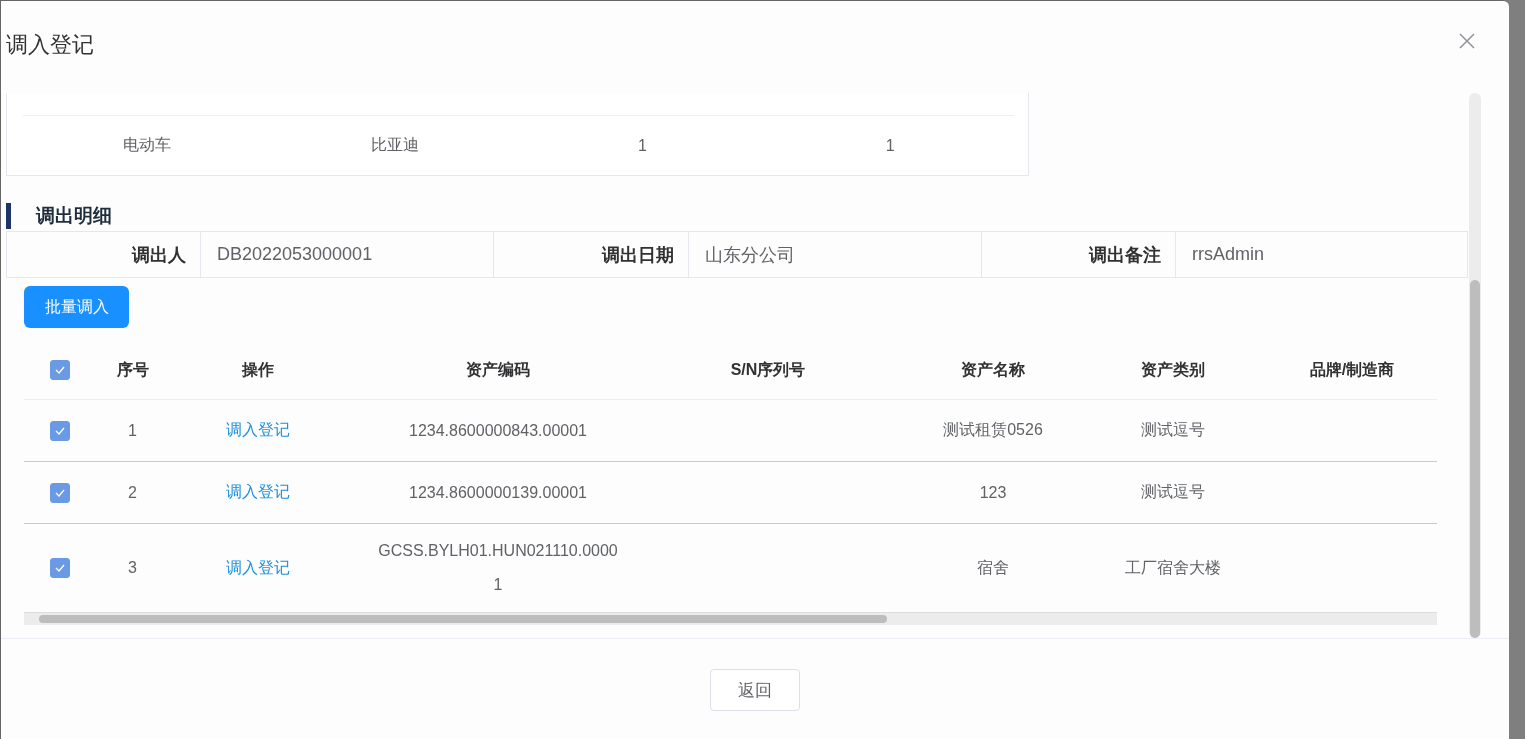  What do you see at coordinates (993, 567) in the screenshot?
I see `table-cell-text: 宿舍` at bounding box center [993, 567].